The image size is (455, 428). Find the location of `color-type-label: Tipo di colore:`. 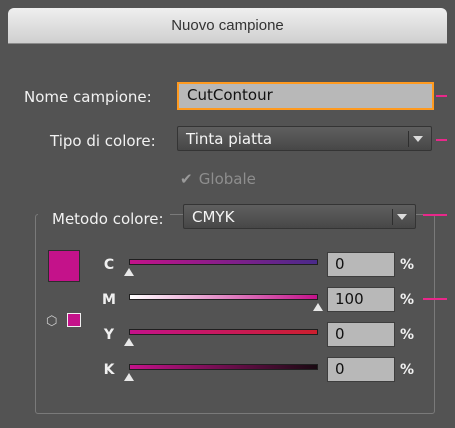

color-type-label: Tipo di colore: is located at coordinates (103, 141).